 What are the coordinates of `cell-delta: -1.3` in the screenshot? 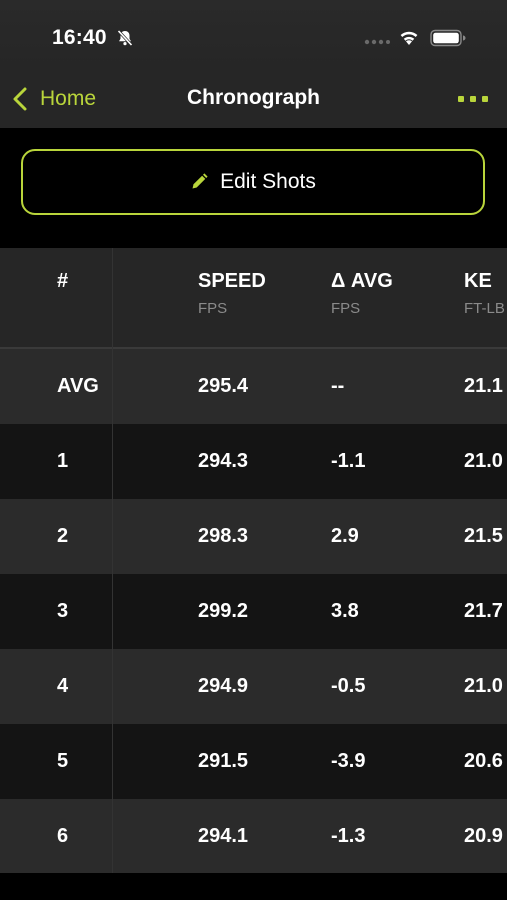 It's located at (348, 836).